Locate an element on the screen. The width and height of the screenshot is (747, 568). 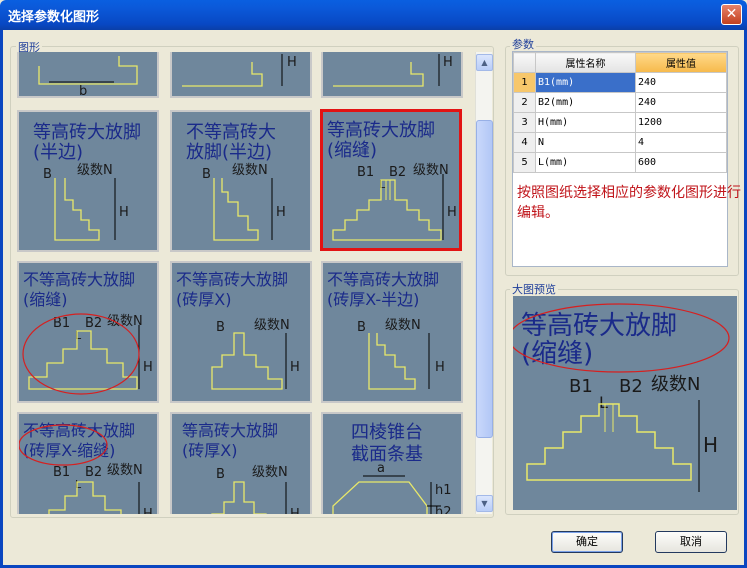
param-value: 1200 is located at coordinates (681, 122).